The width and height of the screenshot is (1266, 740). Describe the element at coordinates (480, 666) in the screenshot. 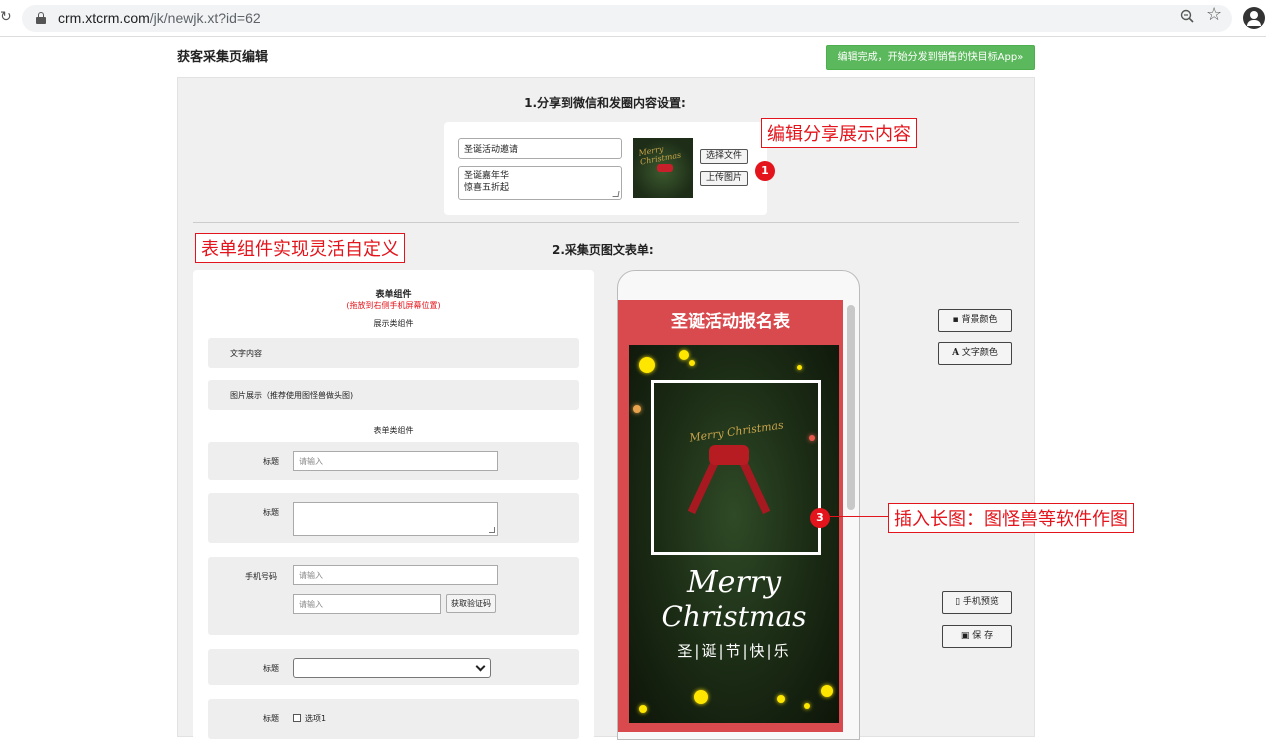

I see `chevron-down-icon` at that location.